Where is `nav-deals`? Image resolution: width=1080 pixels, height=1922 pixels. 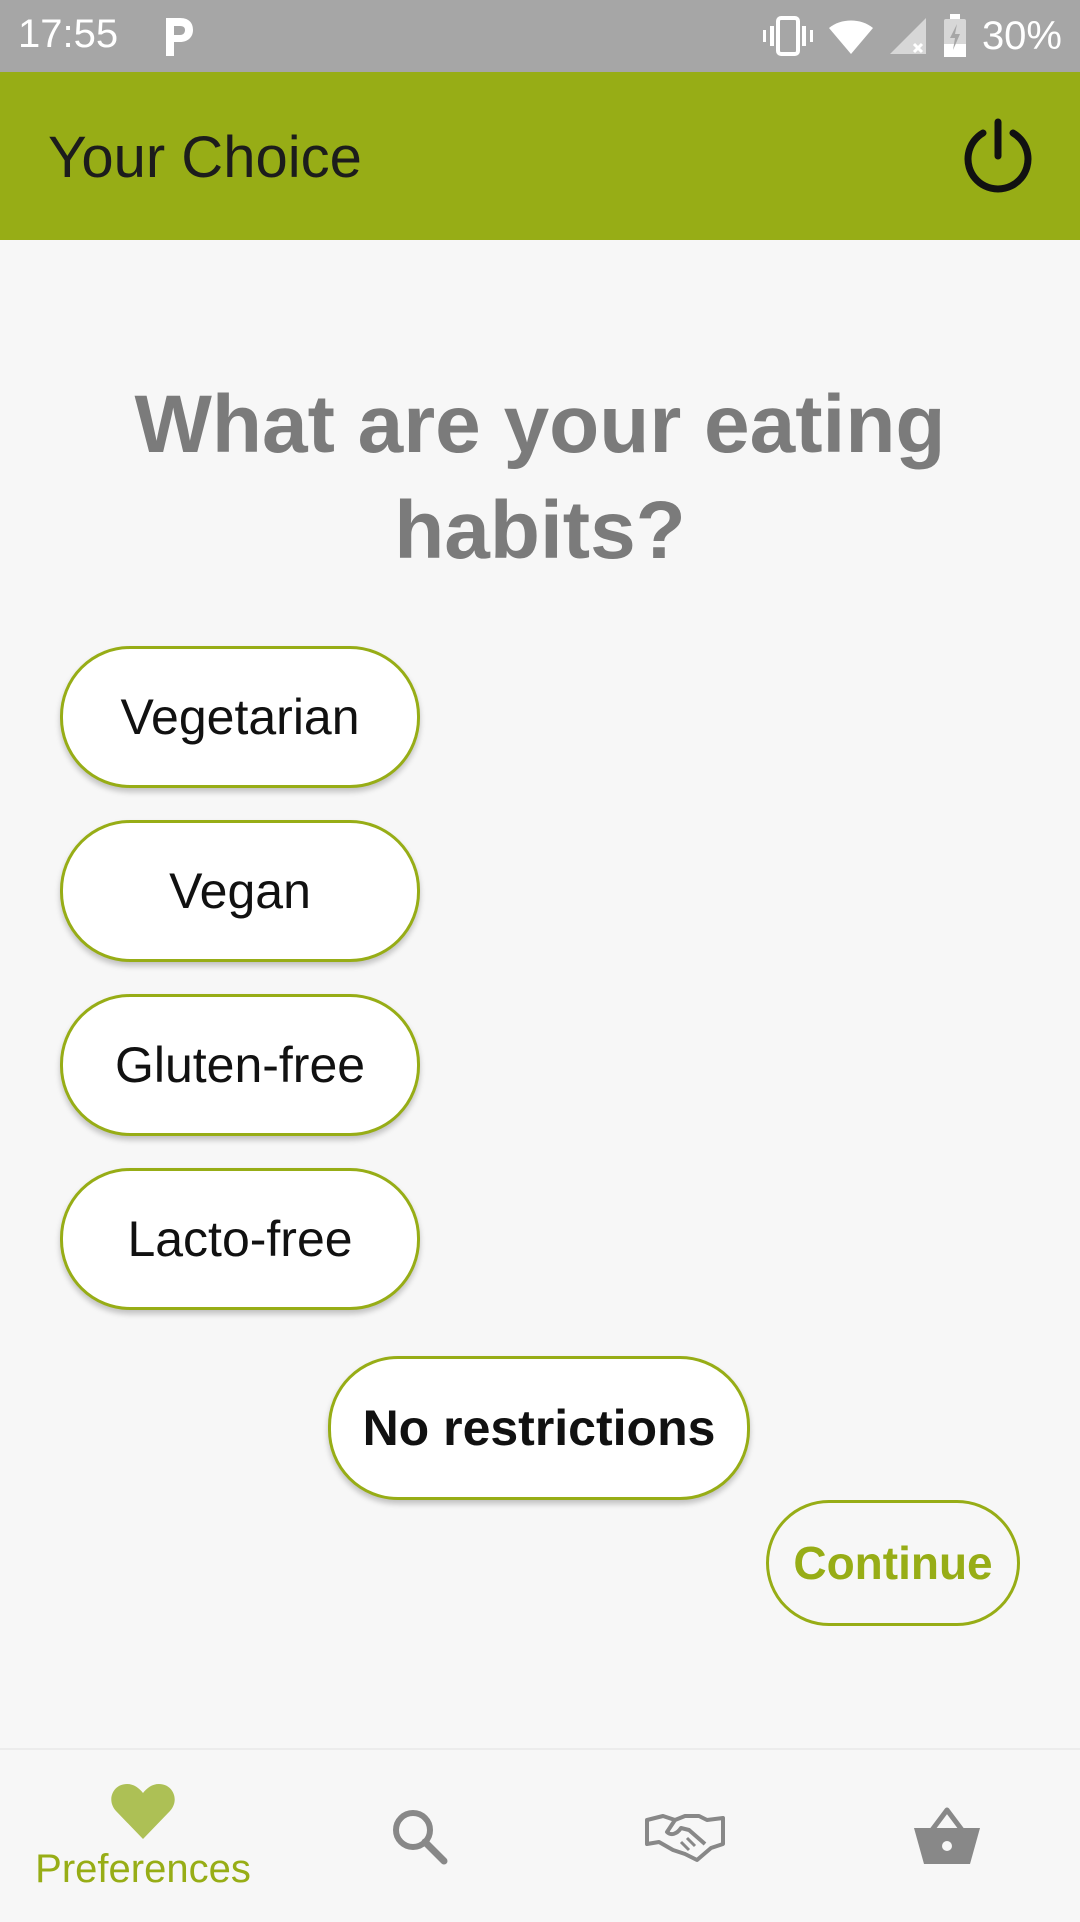 nav-deals is located at coordinates (685, 1836).